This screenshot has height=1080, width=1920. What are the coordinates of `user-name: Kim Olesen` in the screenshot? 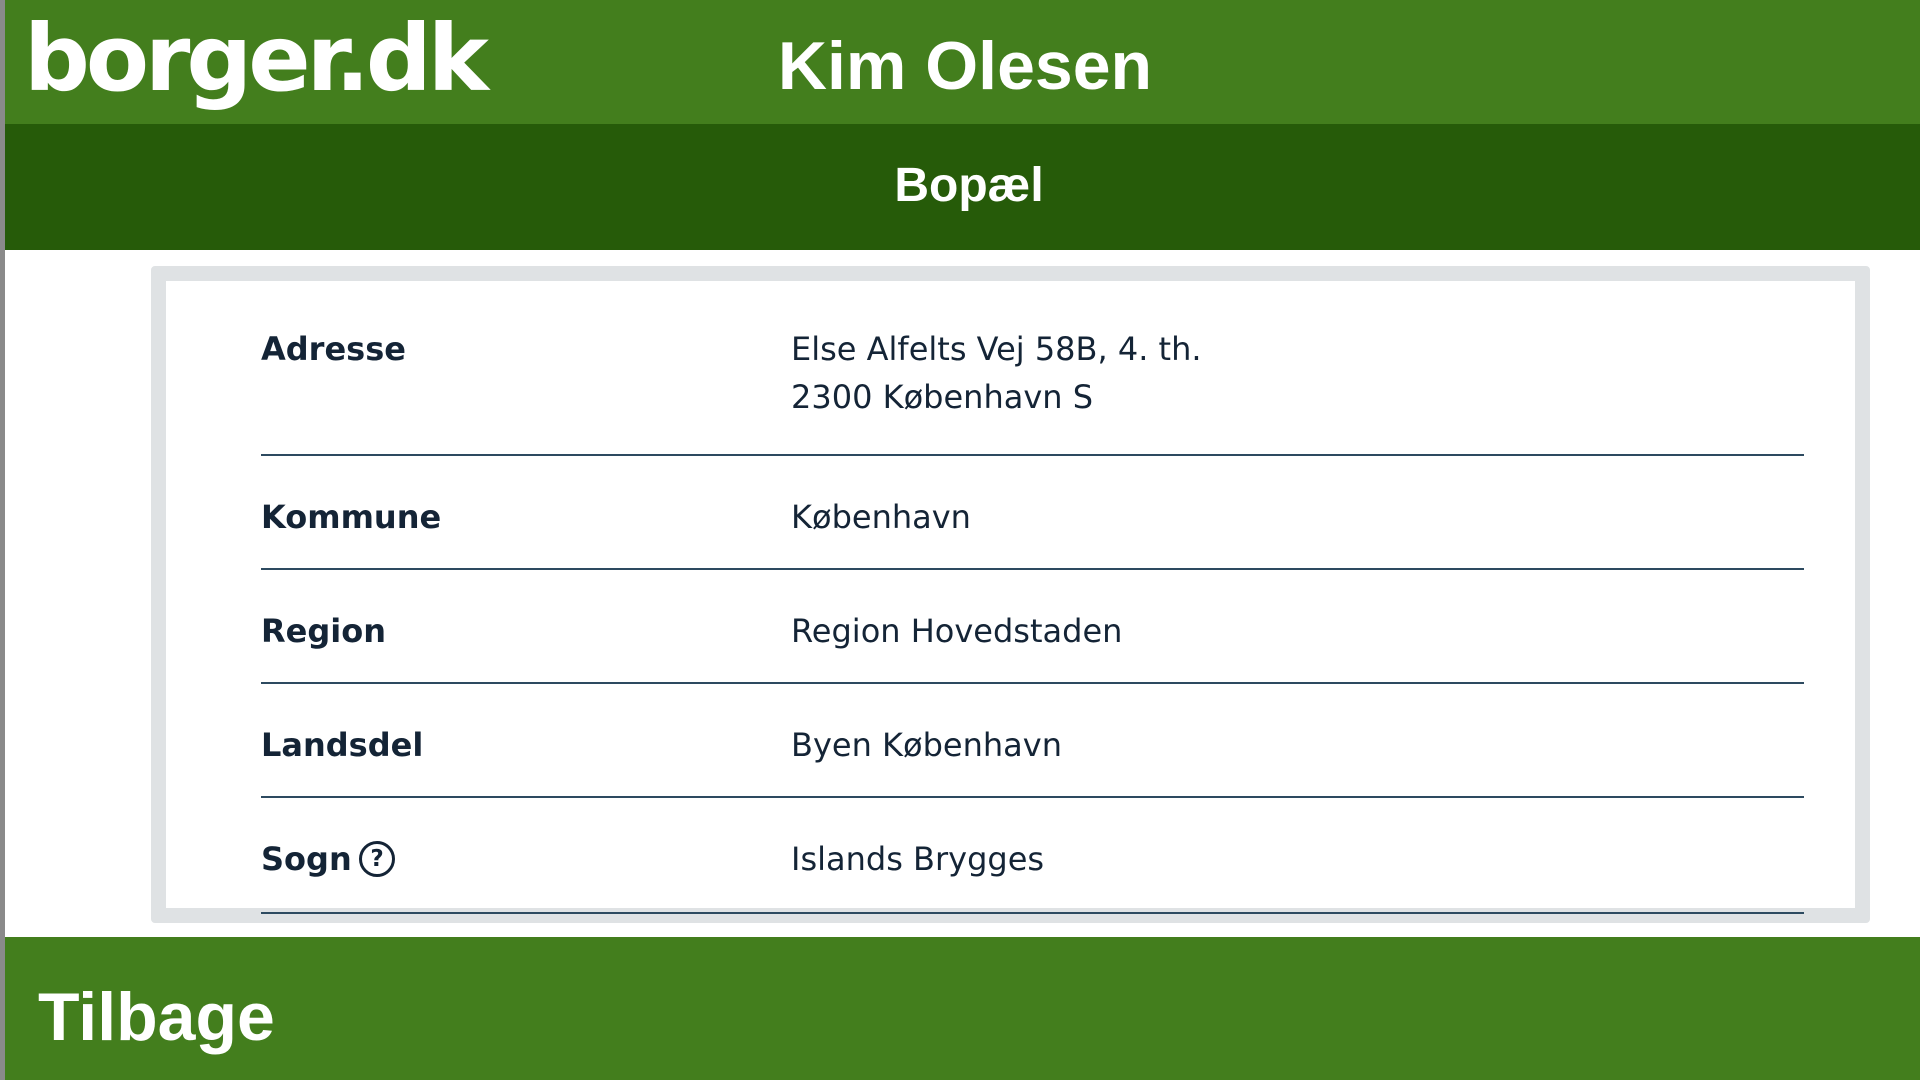 It's located at (965, 66).